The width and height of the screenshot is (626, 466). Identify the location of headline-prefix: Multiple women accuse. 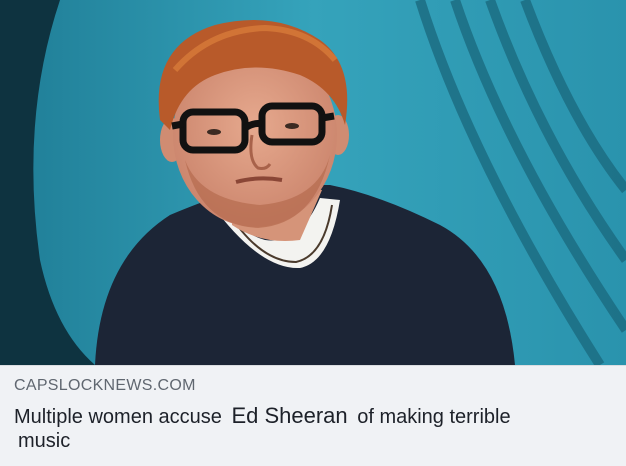
(118, 417).